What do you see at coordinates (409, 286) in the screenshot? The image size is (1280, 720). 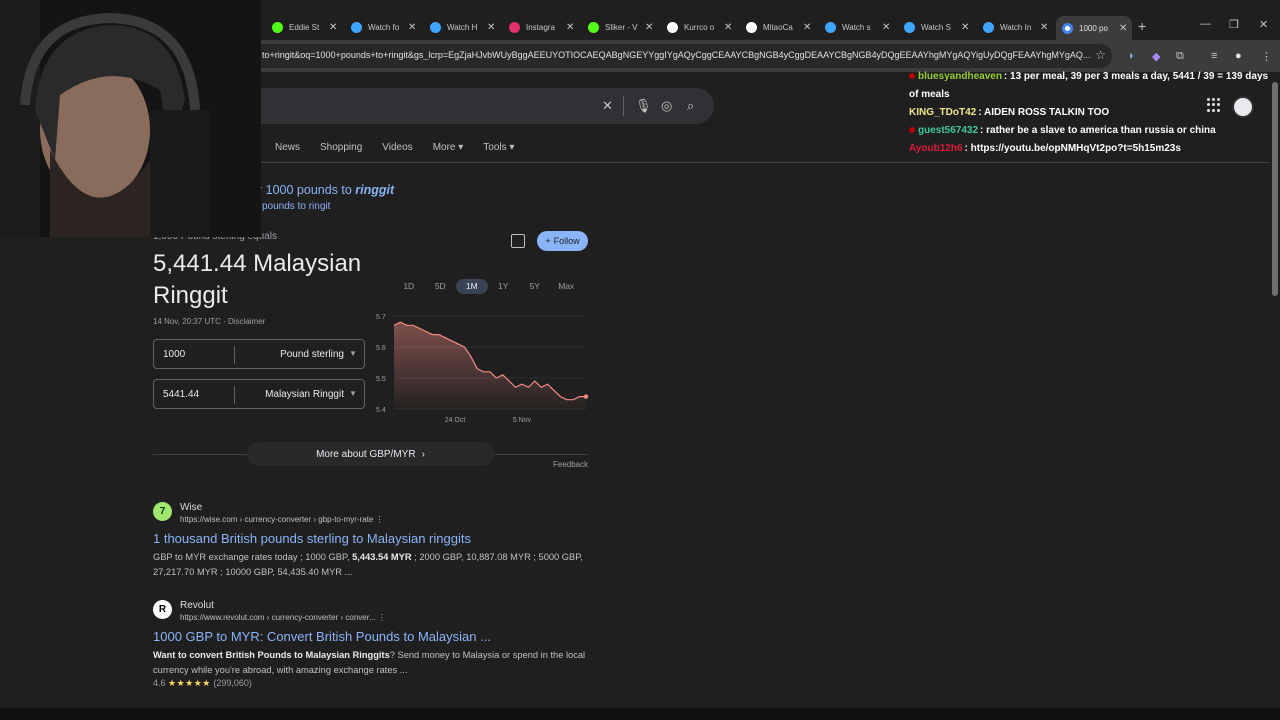 I see `range-1d: 1D` at bounding box center [409, 286].